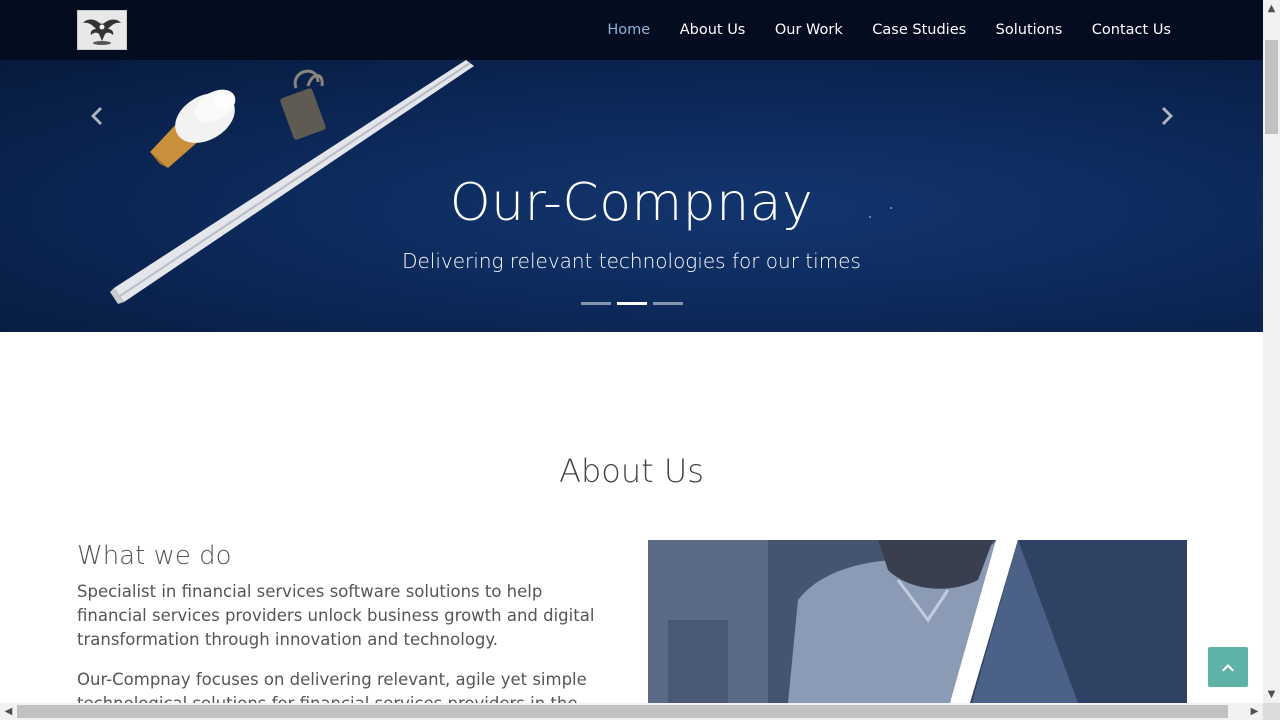  Describe the element at coordinates (622, 711) in the screenshot. I see `horizontal-scroll-thumb` at that location.